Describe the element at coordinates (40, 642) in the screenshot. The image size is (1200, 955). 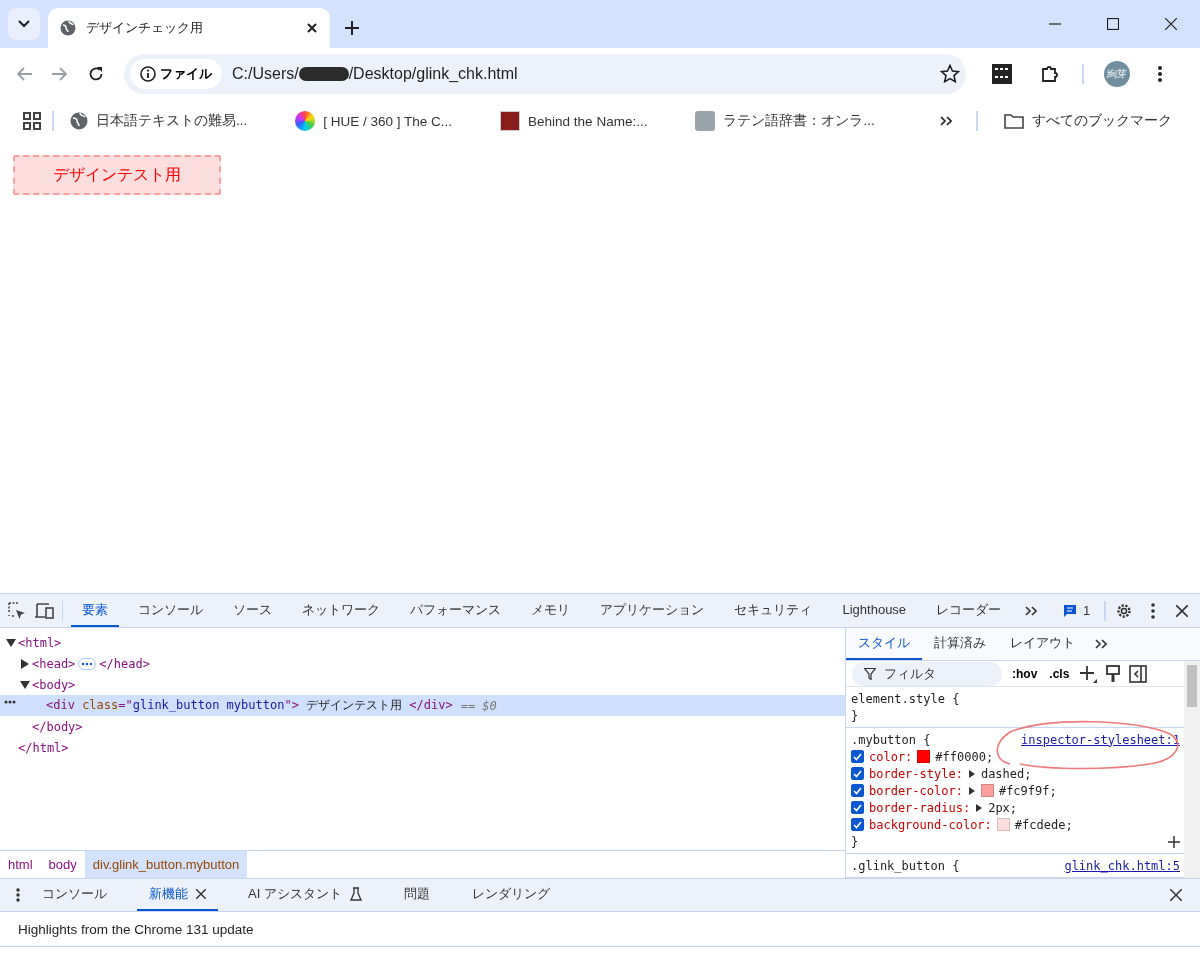
I see `dom-node: <html>` at that location.